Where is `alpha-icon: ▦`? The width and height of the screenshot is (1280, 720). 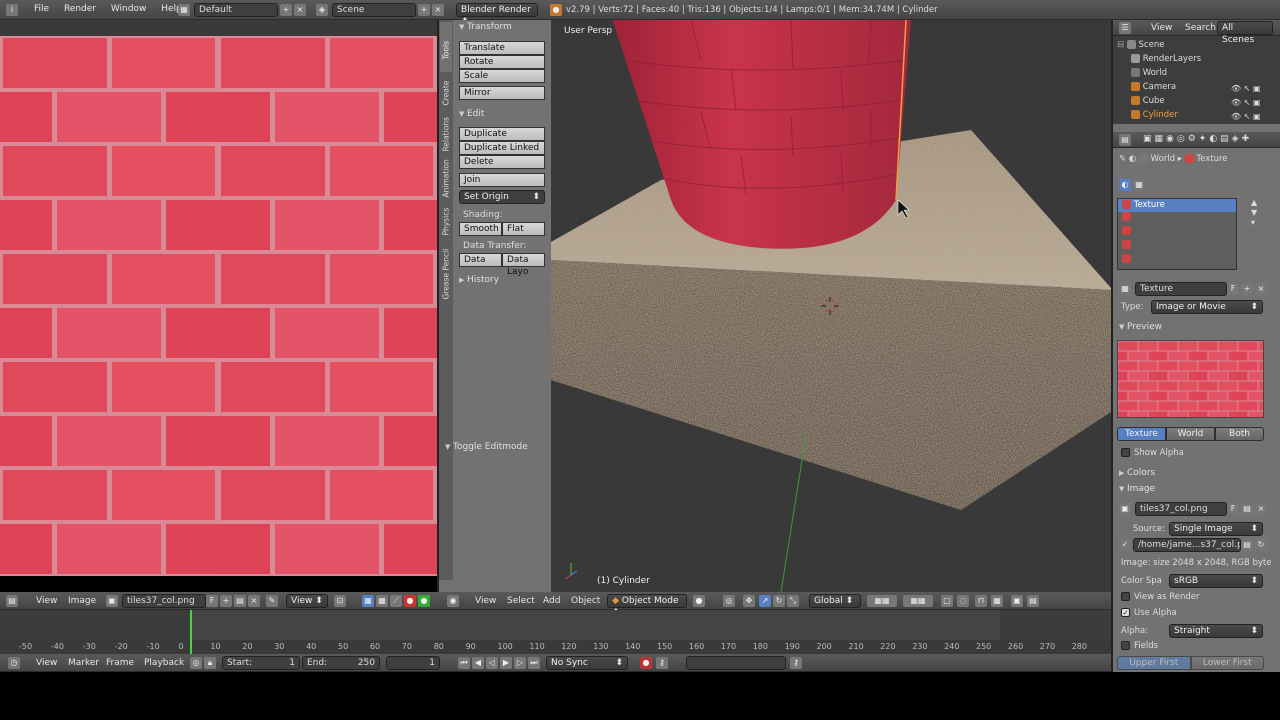 alpha-icon: ▦ is located at coordinates (382, 601).